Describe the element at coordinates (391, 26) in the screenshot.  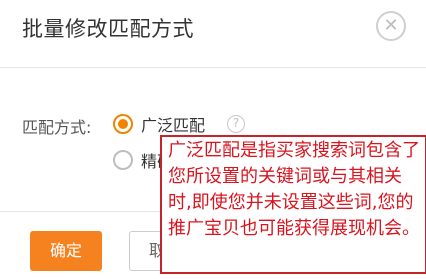
I see `close-icon: ✕` at that location.